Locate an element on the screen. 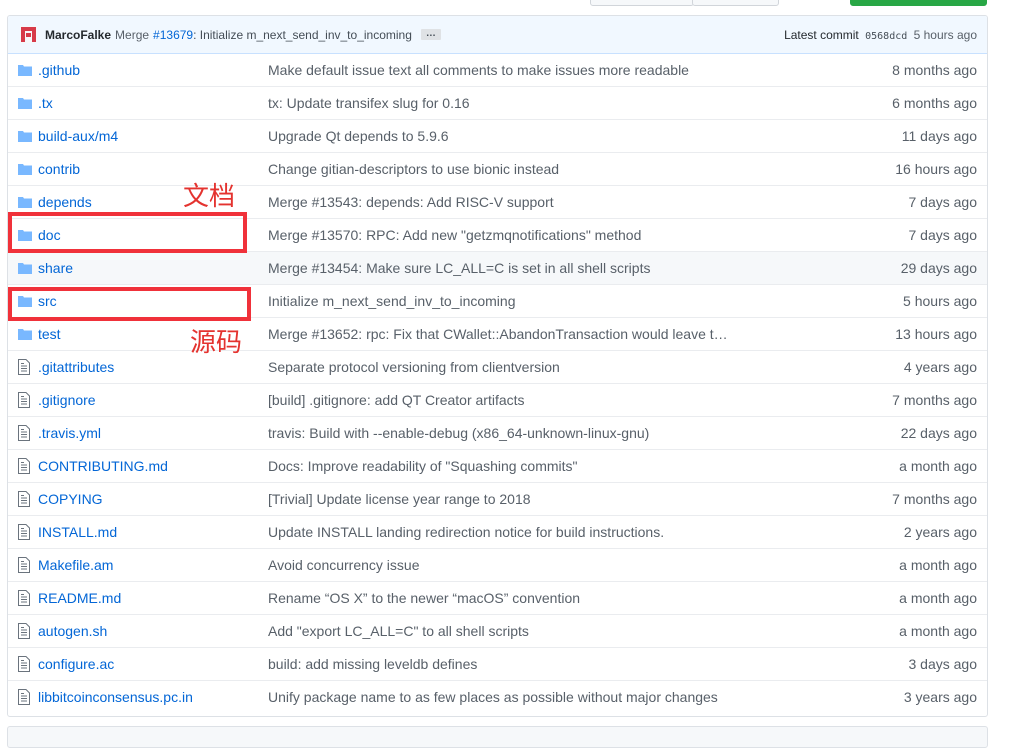 The image size is (1017, 748). file-name-link: build-aux/m4 is located at coordinates (153, 136).